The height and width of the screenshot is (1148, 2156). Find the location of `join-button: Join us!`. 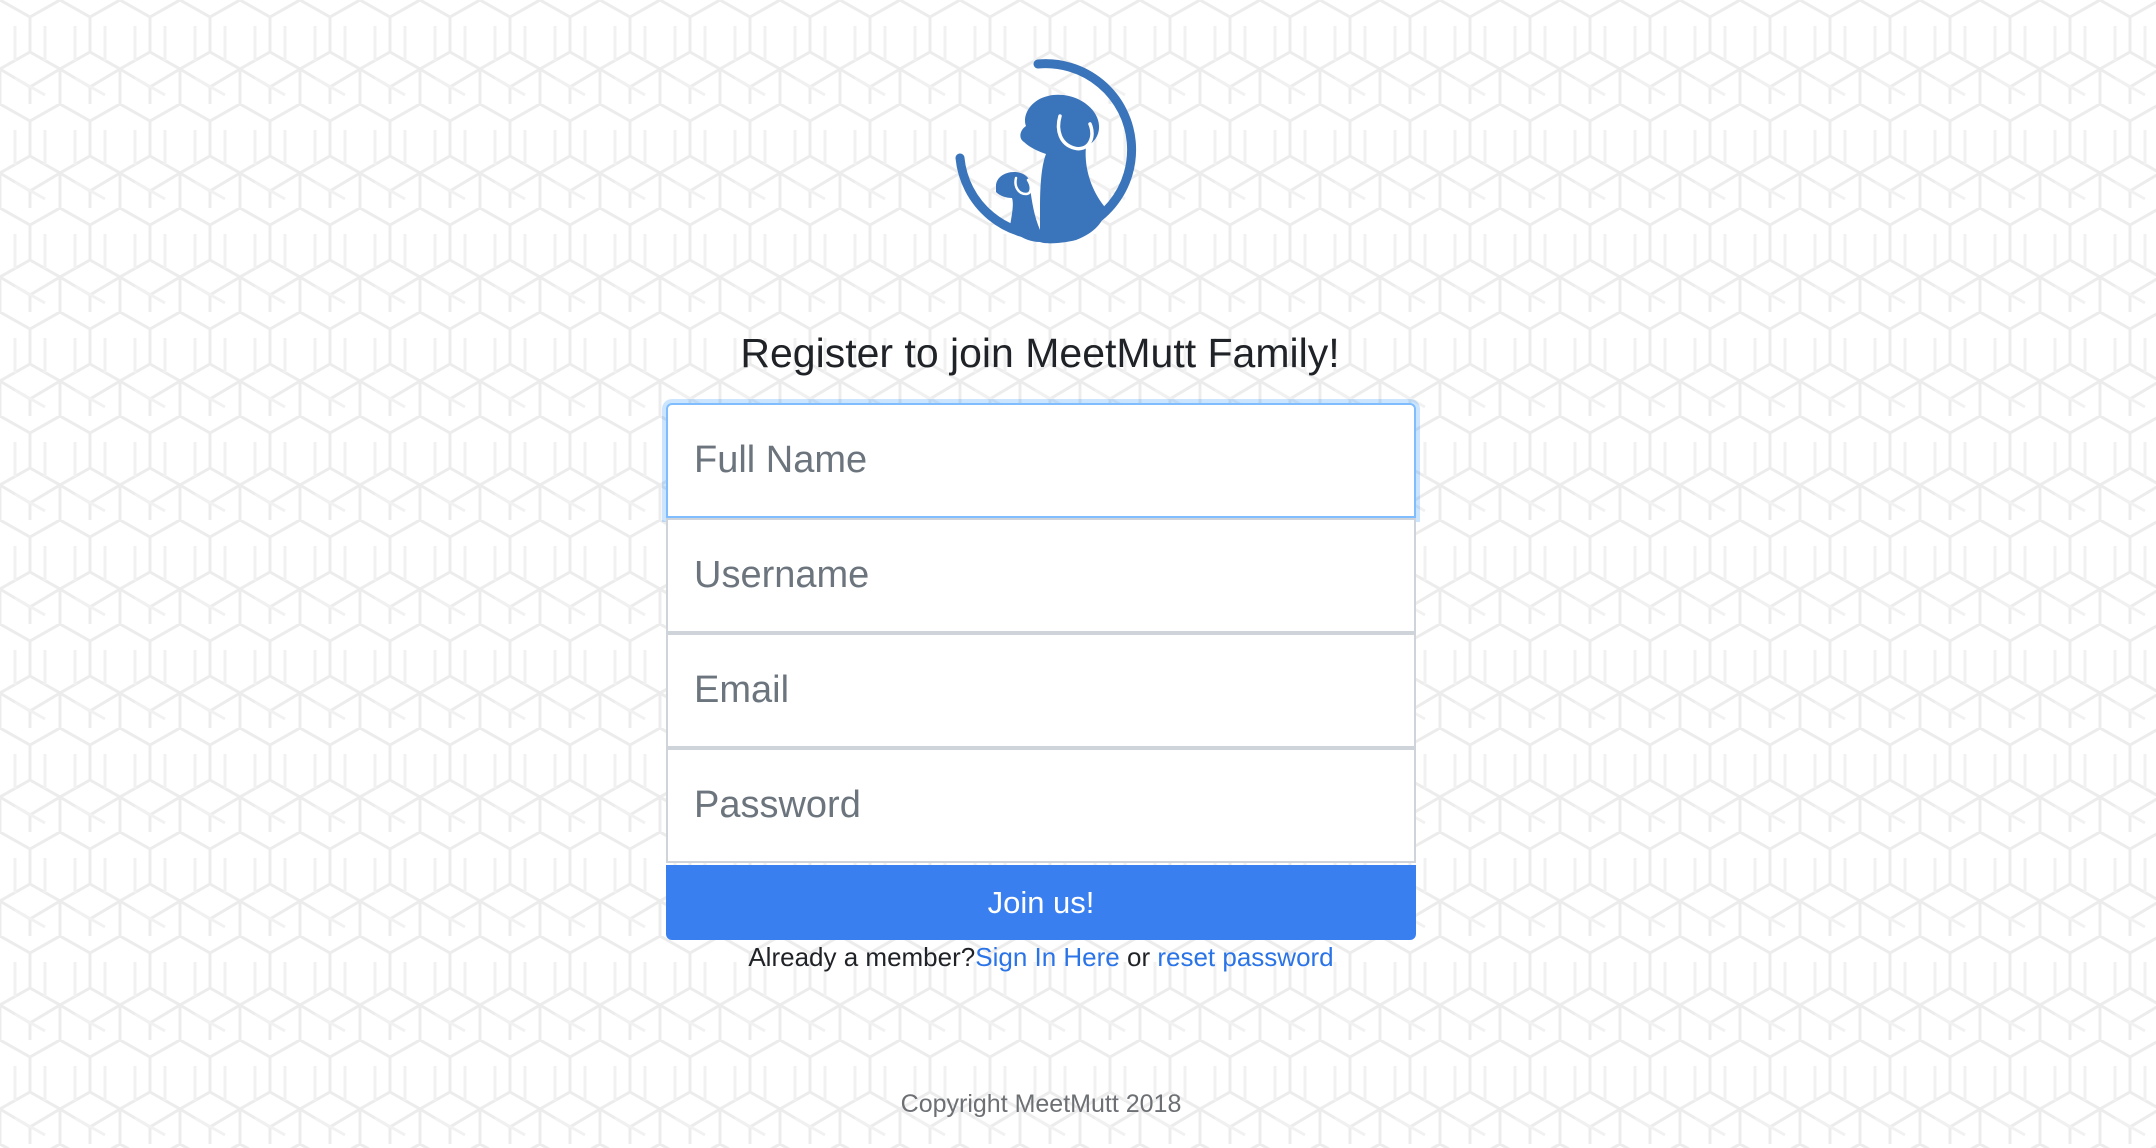

join-button: Join us! is located at coordinates (1041, 902).